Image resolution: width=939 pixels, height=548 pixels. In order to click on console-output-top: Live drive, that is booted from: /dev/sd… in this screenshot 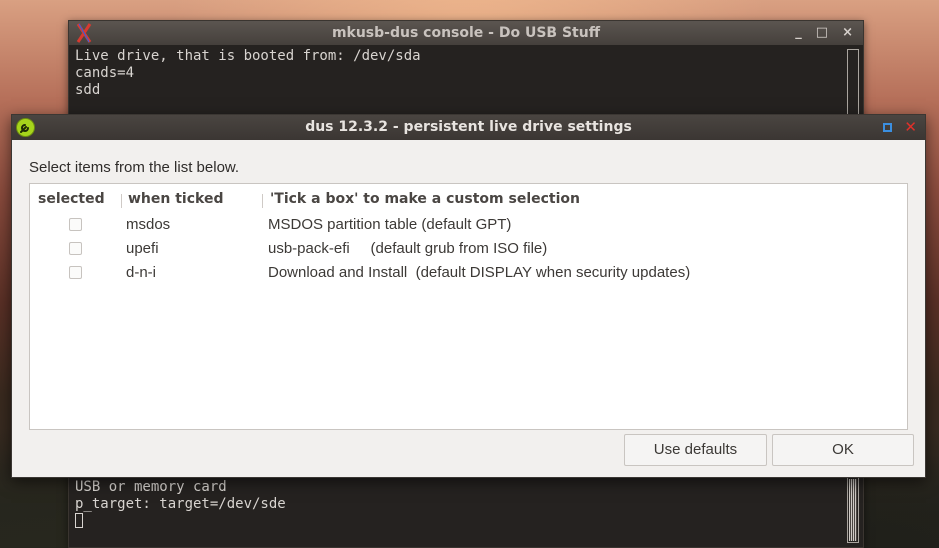, I will do `click(466, 72)`.